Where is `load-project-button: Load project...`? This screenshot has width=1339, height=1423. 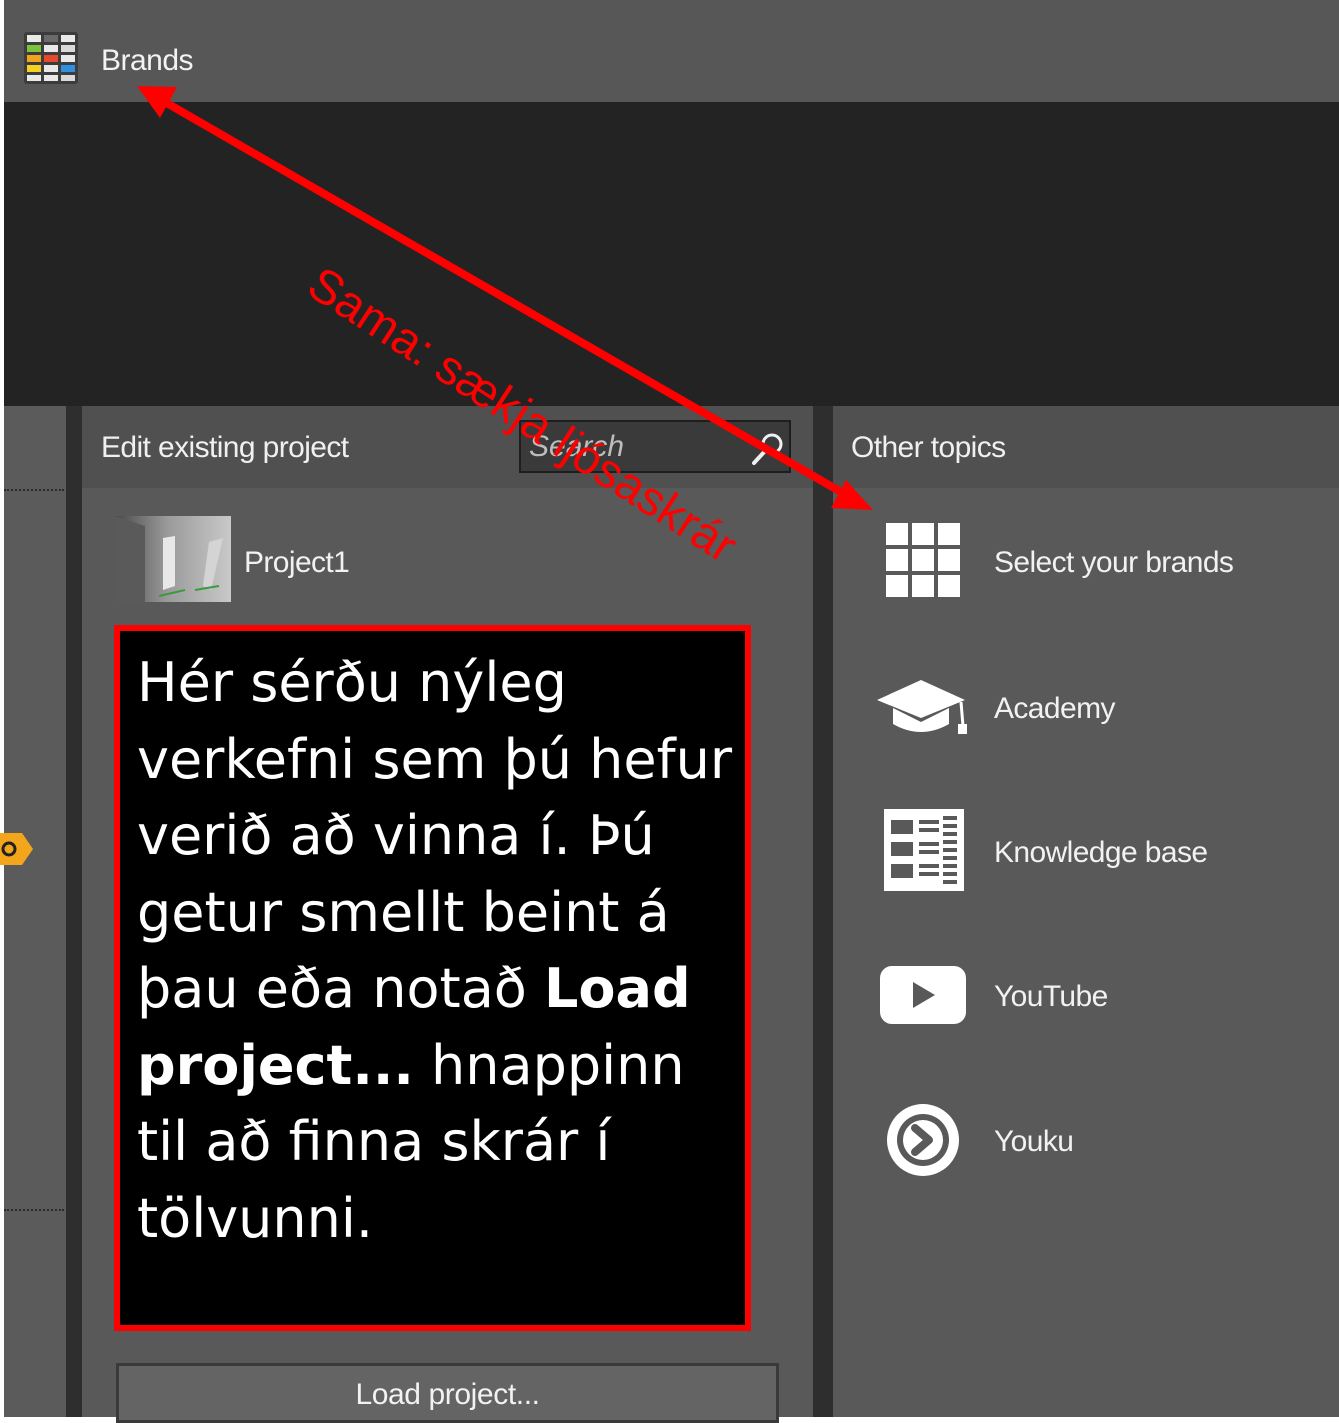
load-project-button: Load project... is located at coordinates (447, 1393).